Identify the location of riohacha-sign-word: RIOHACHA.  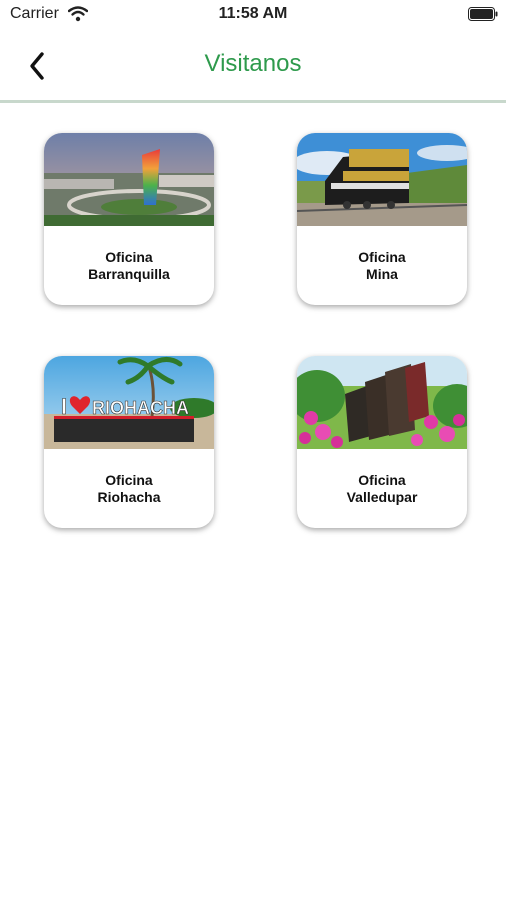
(140, 408).